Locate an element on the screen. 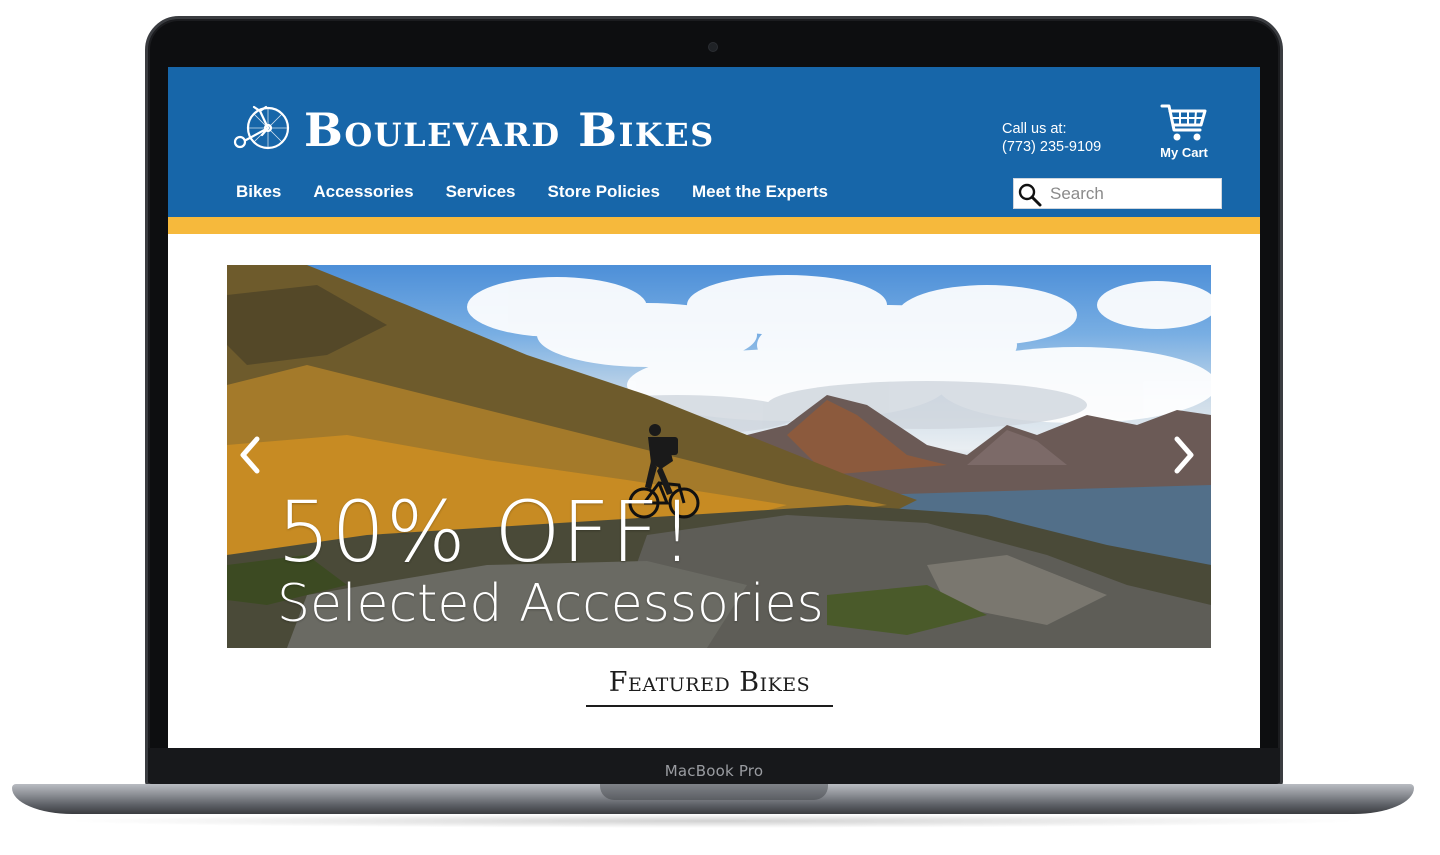 The width and height of the screenshot is (1440, 855). chevron-right-icon is located at coordinates (1184, 455).